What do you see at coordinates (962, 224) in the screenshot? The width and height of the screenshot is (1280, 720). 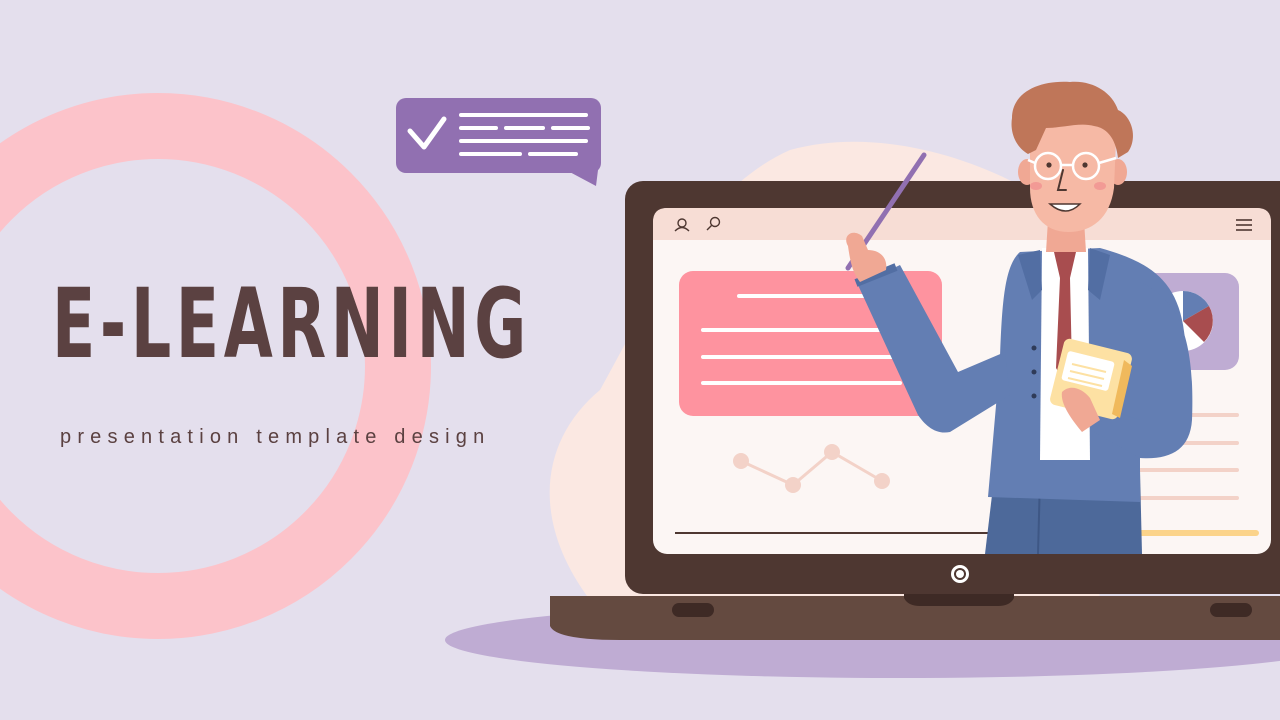 I see `screen-header-bar` at bounding box center [962, 224].